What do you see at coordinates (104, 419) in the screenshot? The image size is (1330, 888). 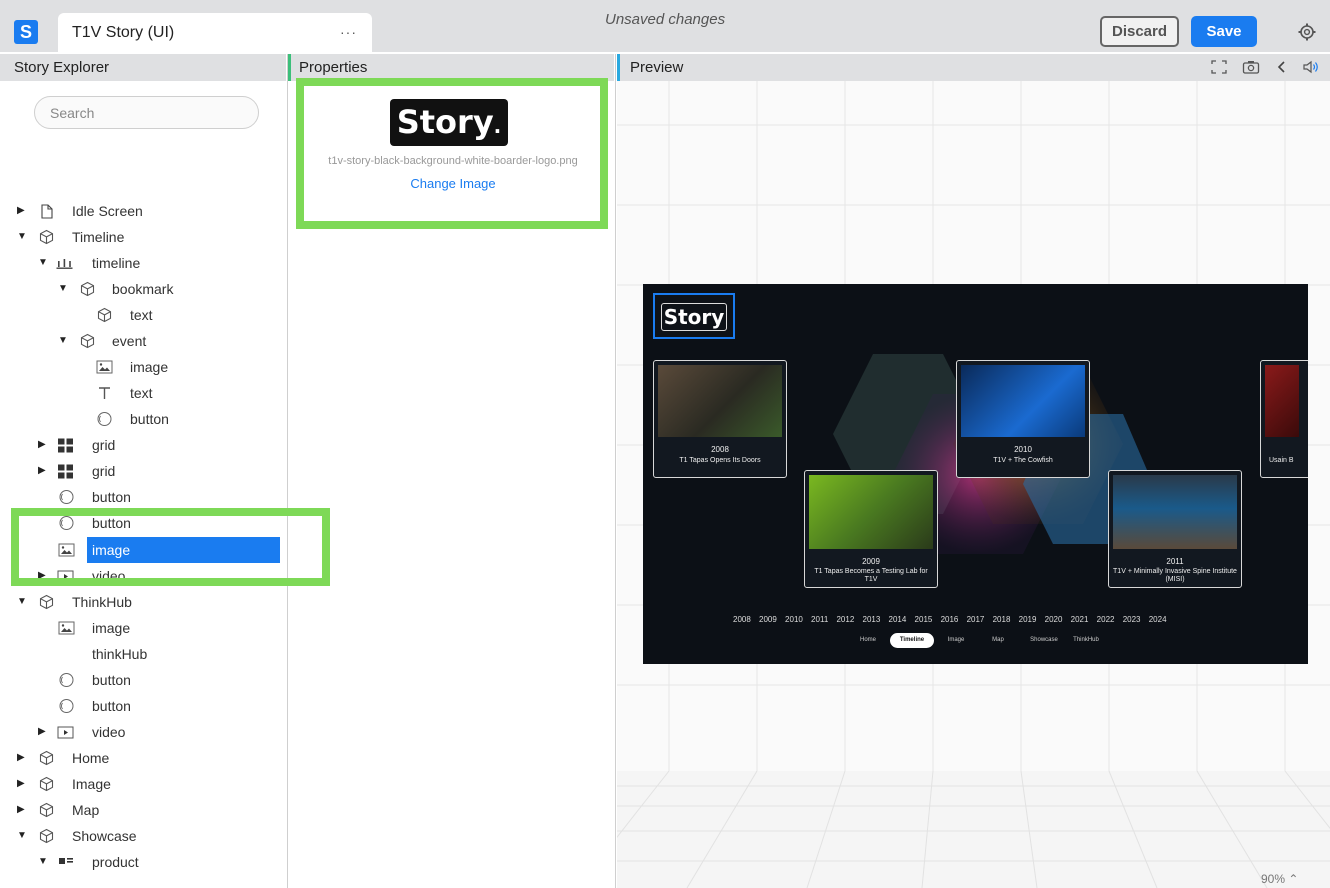 I see `button-icon` at bounding box center [104, 419].